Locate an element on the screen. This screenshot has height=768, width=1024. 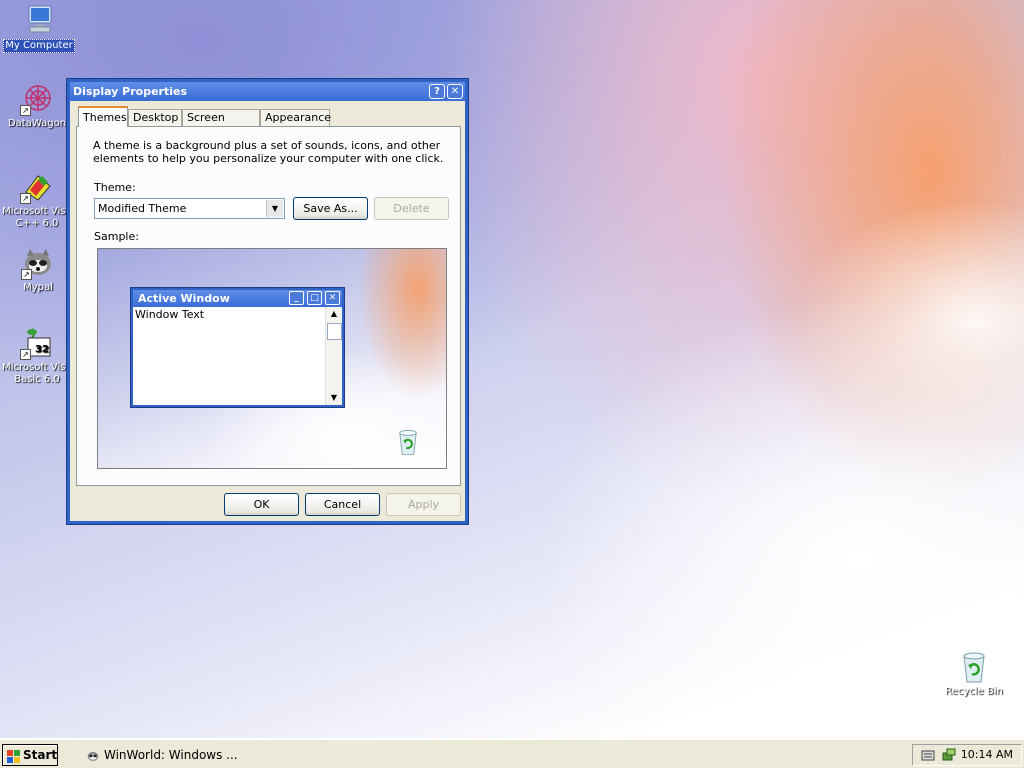
desktop-icon-label: Microsoft Visu Basic 6.0 is located at coordinates (37, 373).